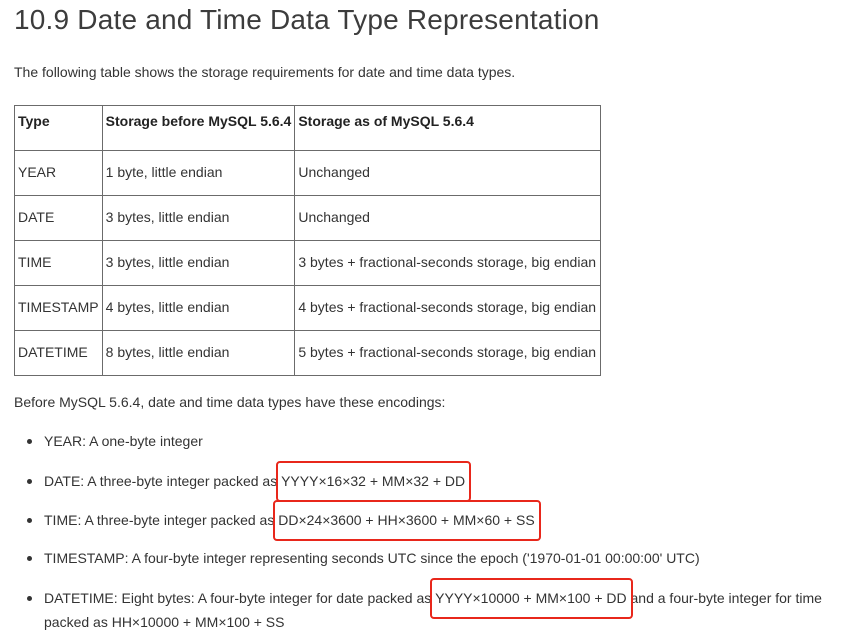 This screenshot has height=644, width=864. I want to click on table-row: YEAR 1 byte, little endian Unchanged, so click(308, 173).